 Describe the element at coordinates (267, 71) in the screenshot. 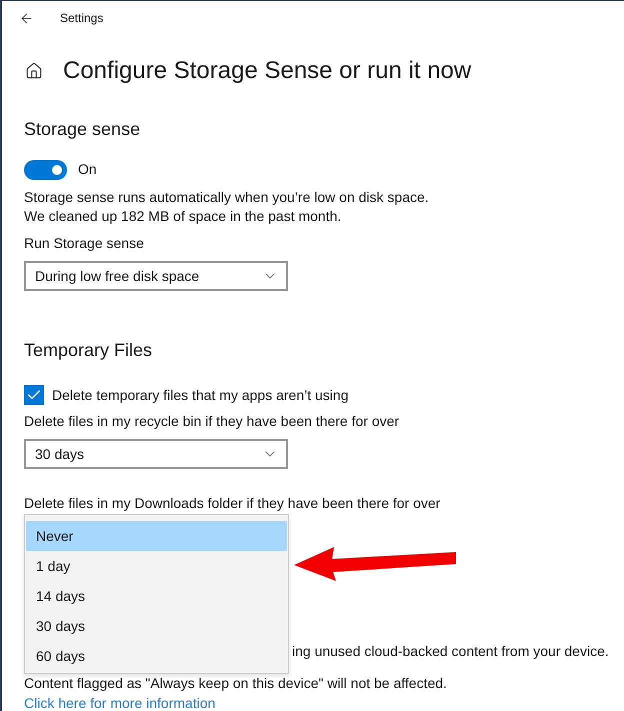

I see `page-title: Configure Storage Sense or run it now` at that location.